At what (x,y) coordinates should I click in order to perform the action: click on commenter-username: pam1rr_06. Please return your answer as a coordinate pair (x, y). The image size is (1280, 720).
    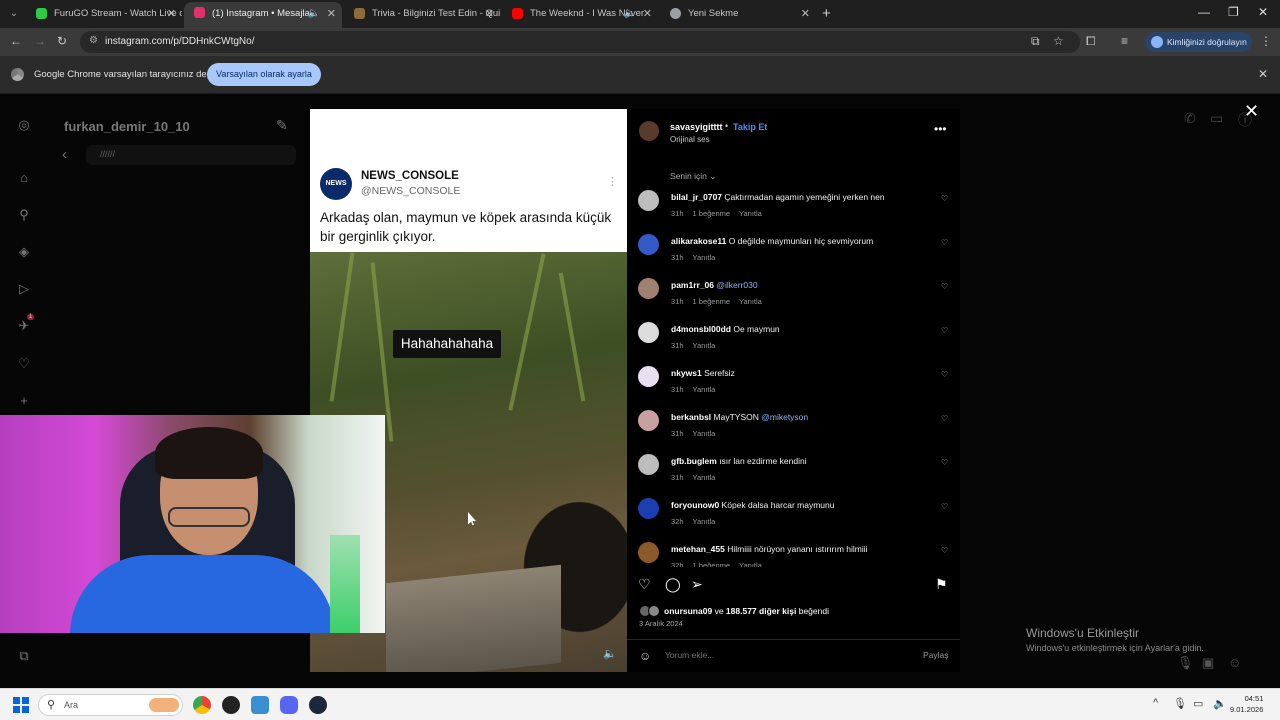
    Looking at the image, I should click on (692, 285).